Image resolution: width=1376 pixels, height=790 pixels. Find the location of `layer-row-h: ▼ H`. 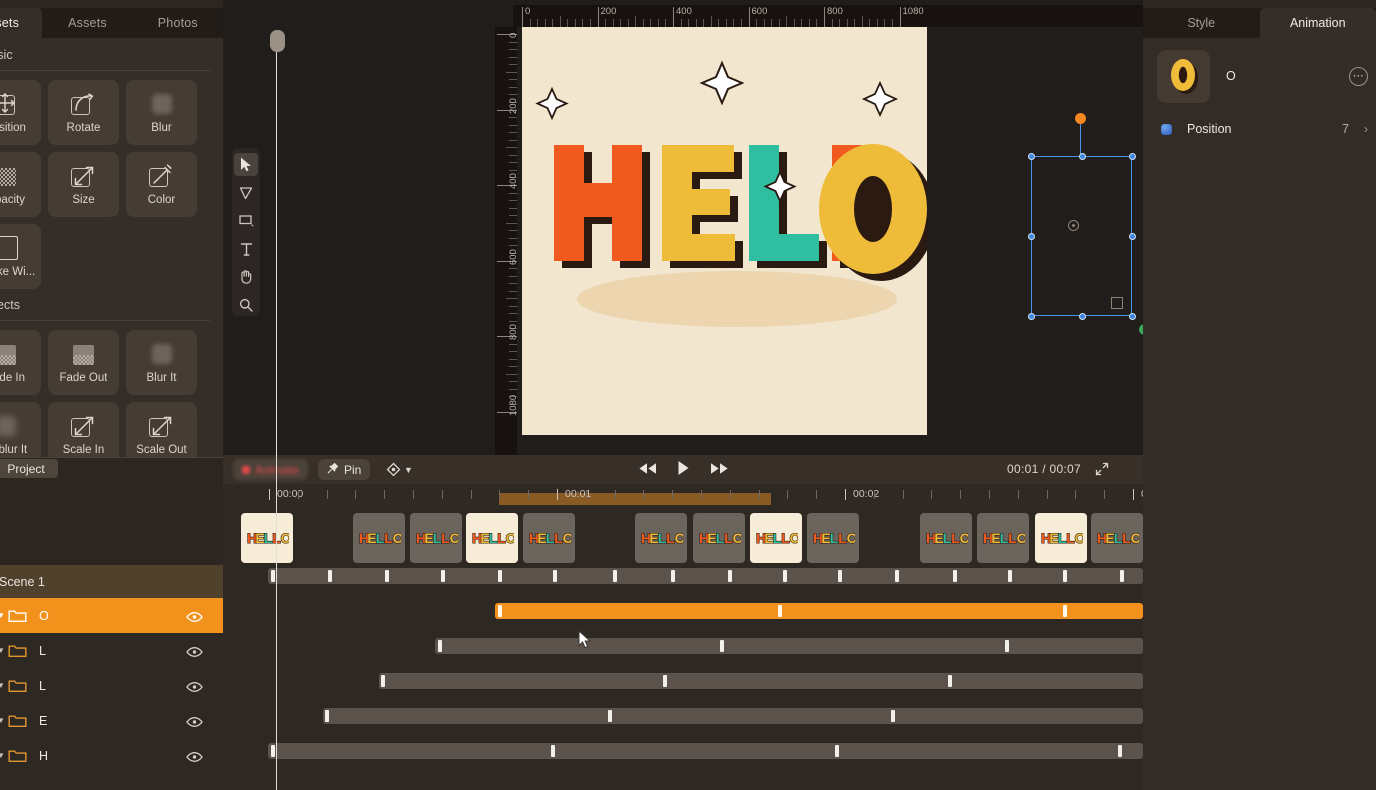

layer-row-h: ▼ H is located at coordinates (111, 755).